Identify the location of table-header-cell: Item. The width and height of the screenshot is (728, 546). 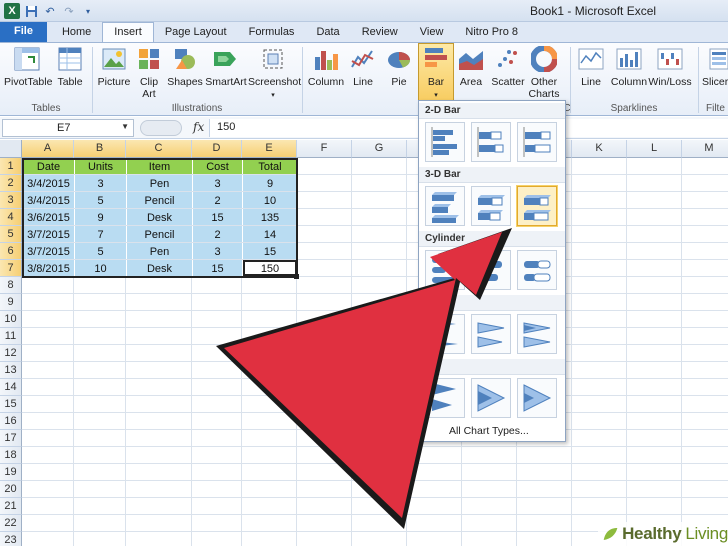
(159, 166).